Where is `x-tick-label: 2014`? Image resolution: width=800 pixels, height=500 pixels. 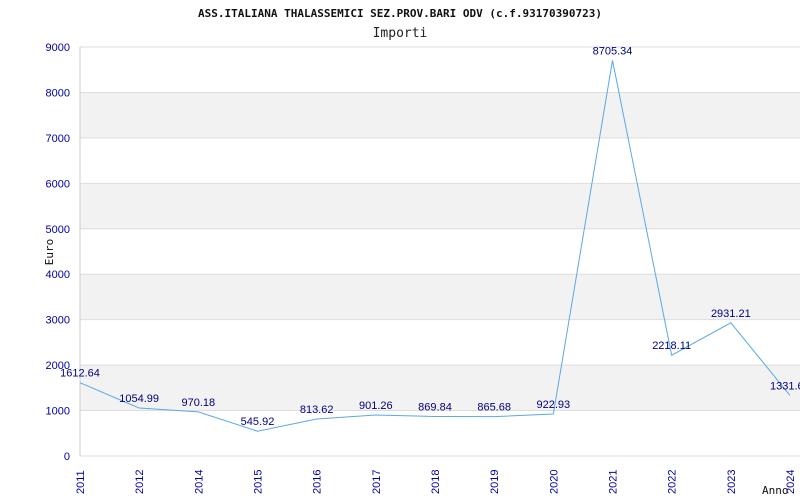 x-tick-label: 2014 is located at coordinates (199, 482).